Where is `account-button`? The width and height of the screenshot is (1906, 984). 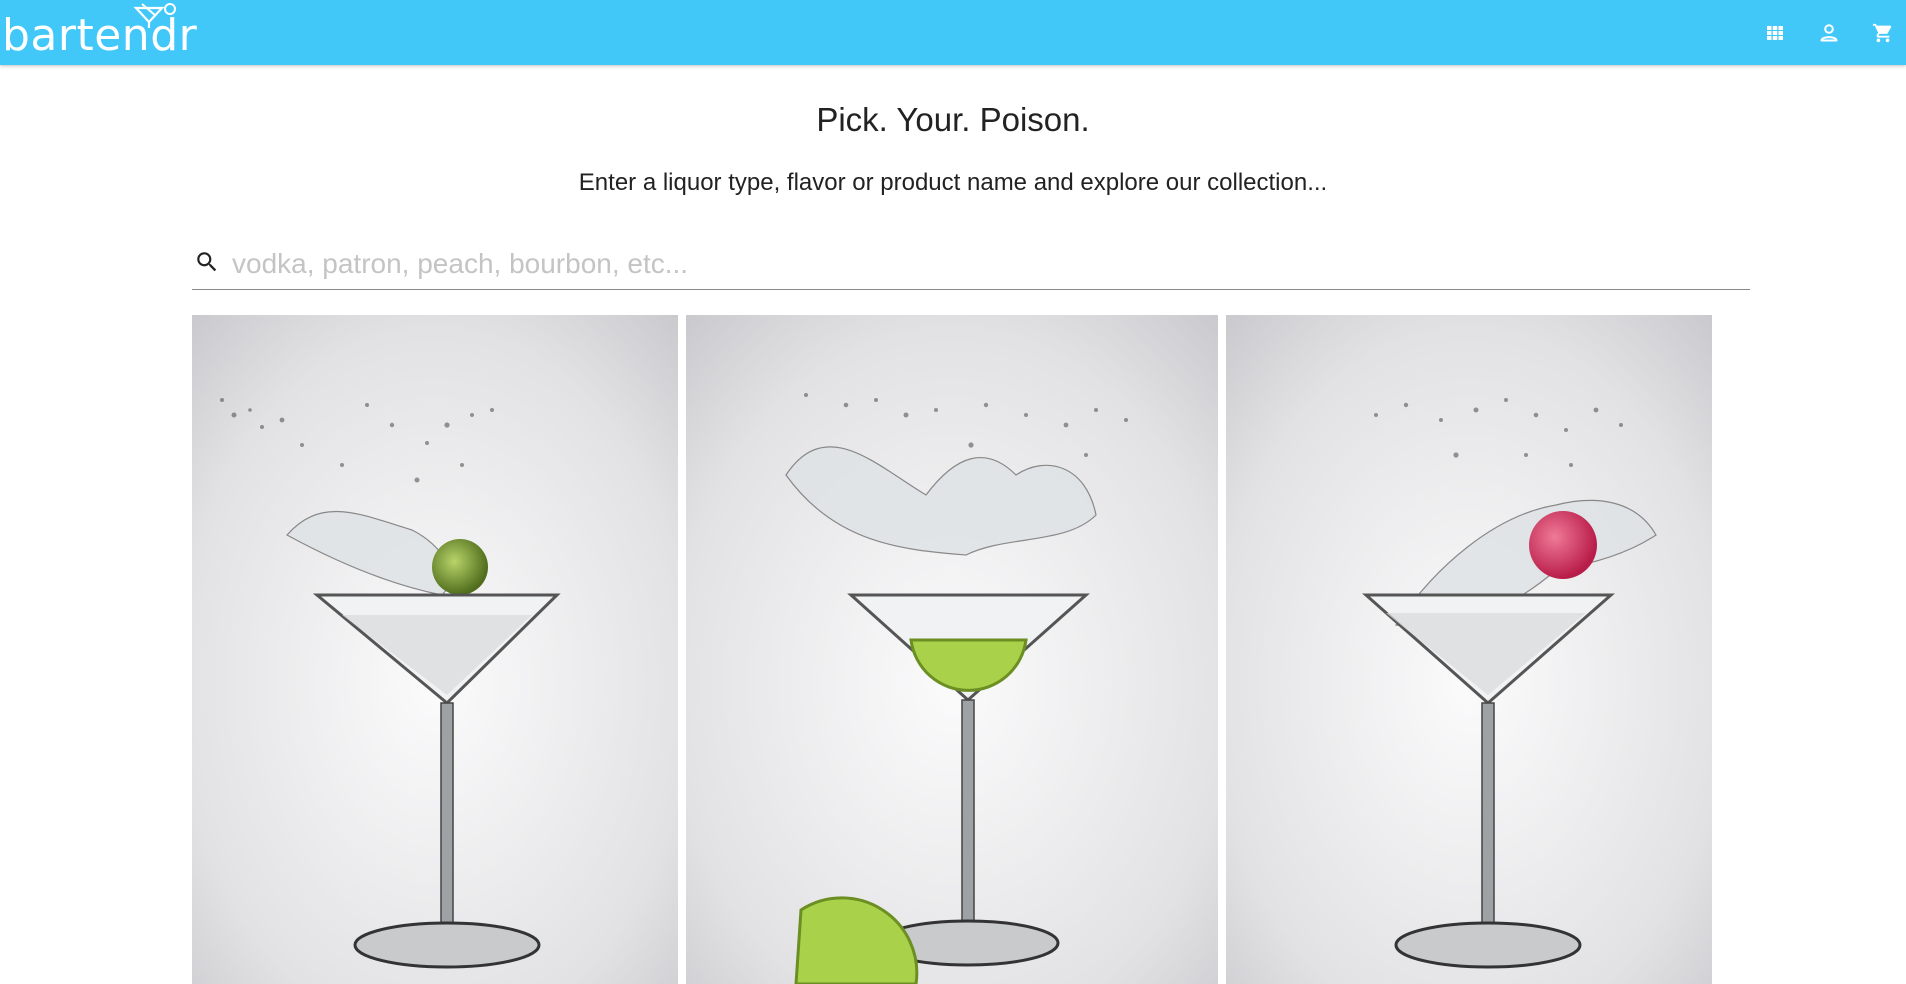 account-button is located at coordinates (1829, 33).